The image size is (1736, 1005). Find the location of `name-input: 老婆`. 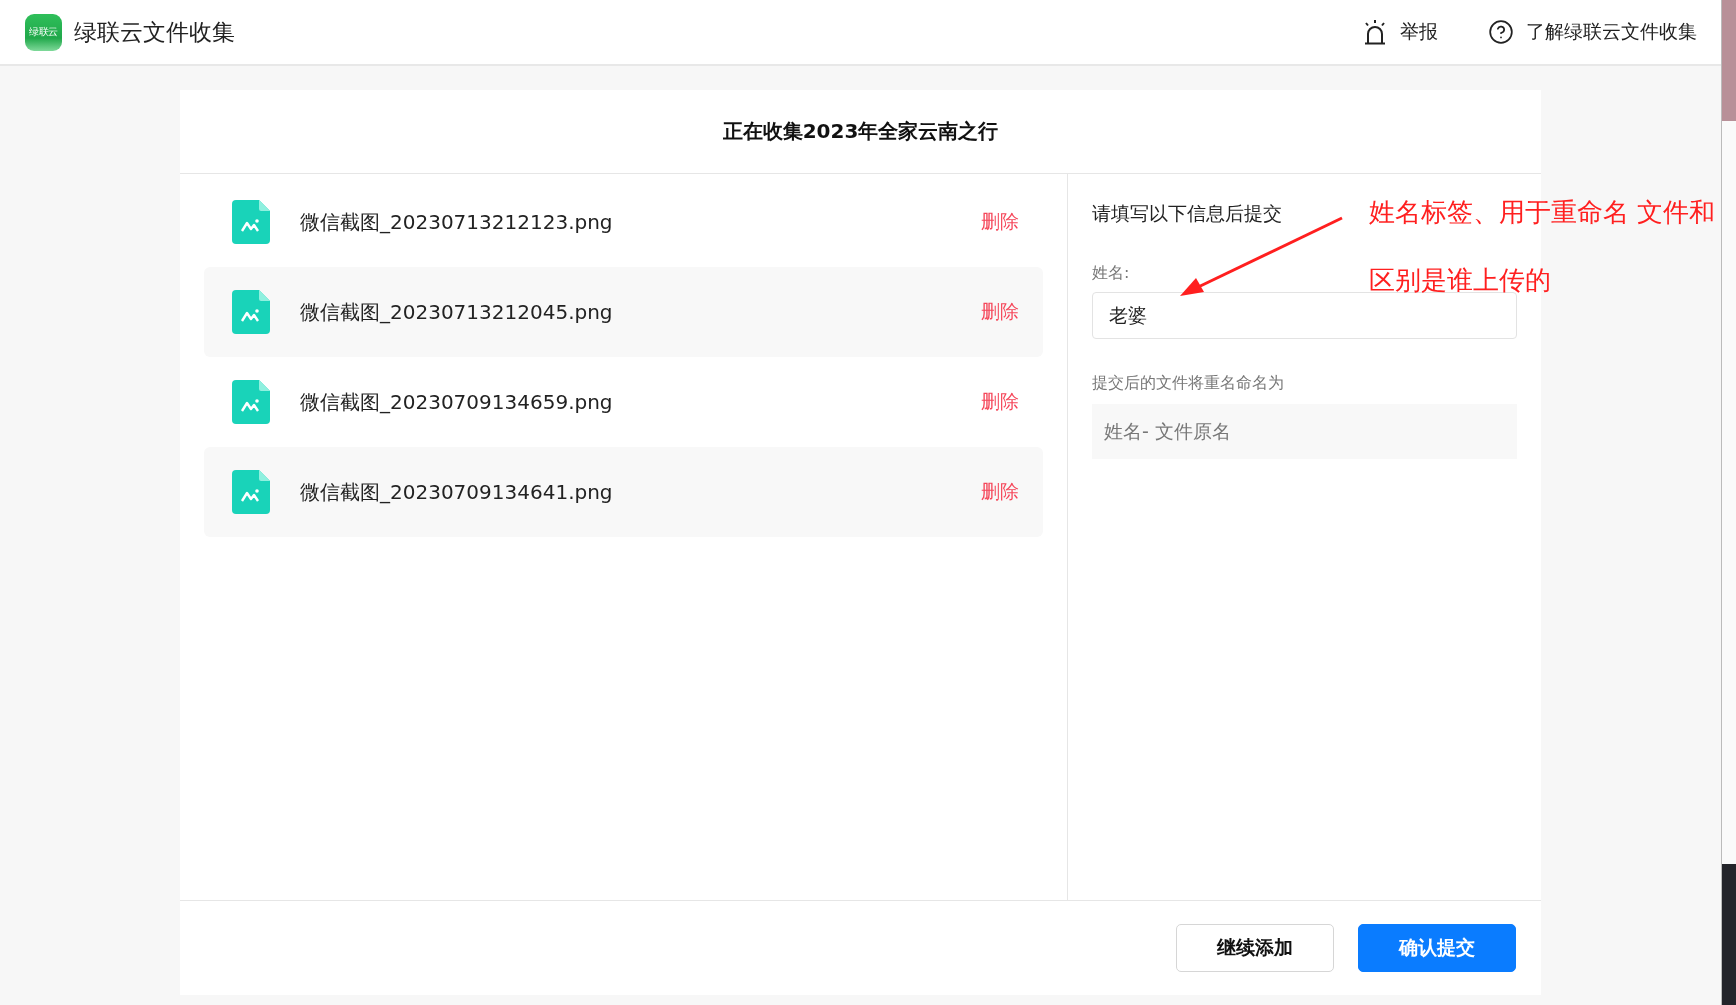

name-input: 老婆 is located at coordinates (1304, 315).